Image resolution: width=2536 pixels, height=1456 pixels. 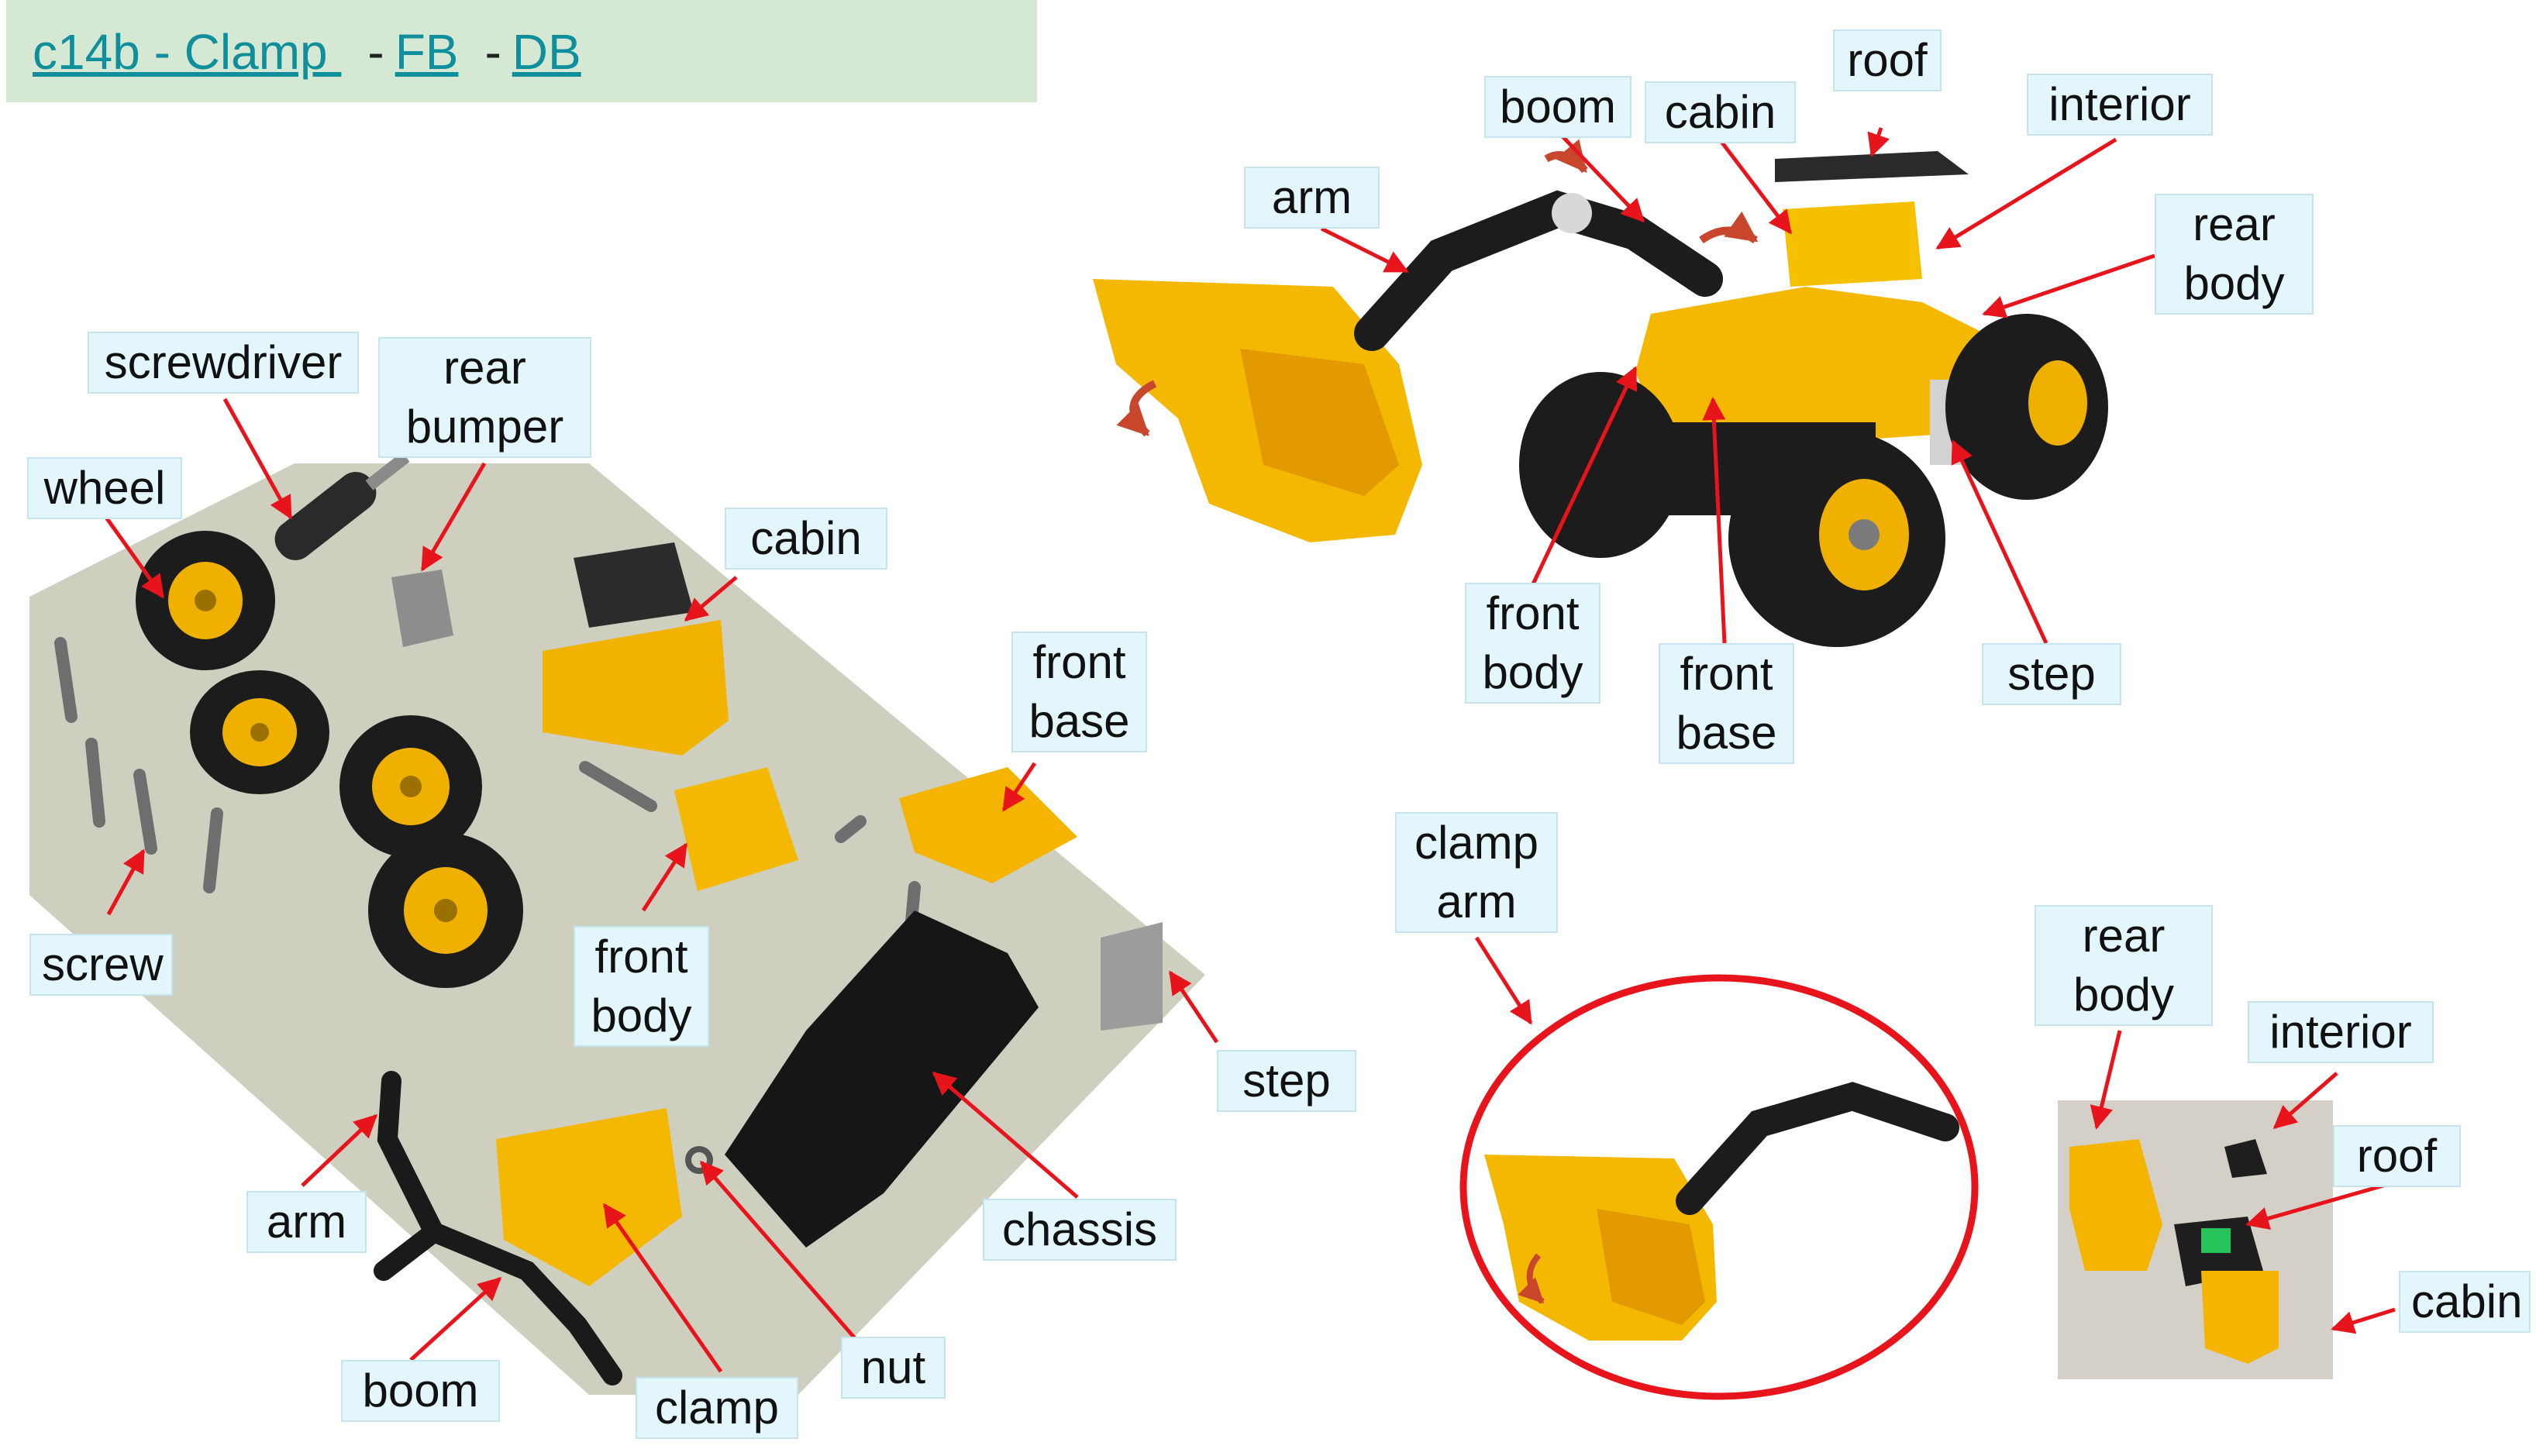 I want to click on label-roof-top: roof, so click(x=1887, y=60).